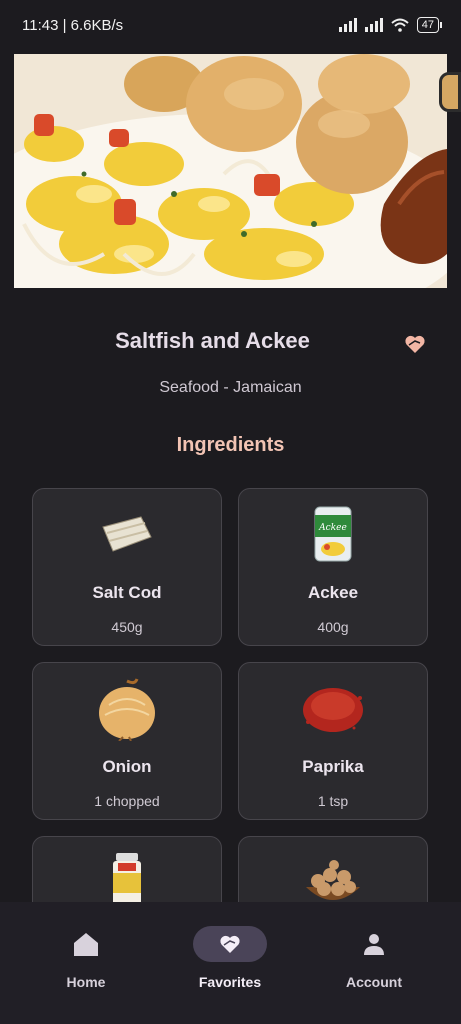 This screenshot has width=461, height=1024. What do you see at coordinates (333, 567) in the screenshot?
I see `ingredient-card-ackee: Ackee Ackee 400g` at bounding box center [333, 567].